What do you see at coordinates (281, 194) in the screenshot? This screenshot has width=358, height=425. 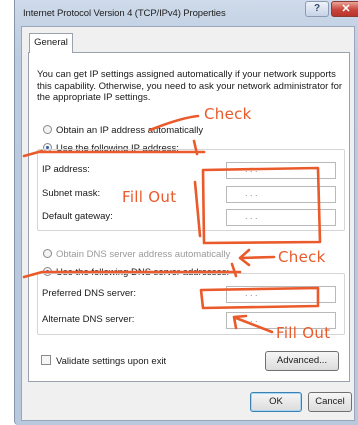 I see `subnet-mask-field: . . .` at bounding box center [281, 194].